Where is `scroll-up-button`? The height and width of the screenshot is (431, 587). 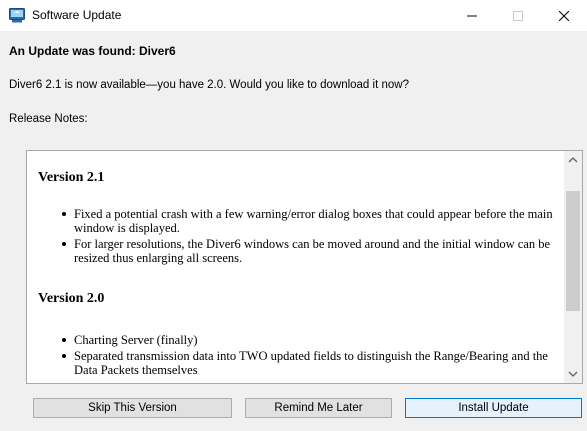
scroll-up-button is located at coordinates (573, 160).